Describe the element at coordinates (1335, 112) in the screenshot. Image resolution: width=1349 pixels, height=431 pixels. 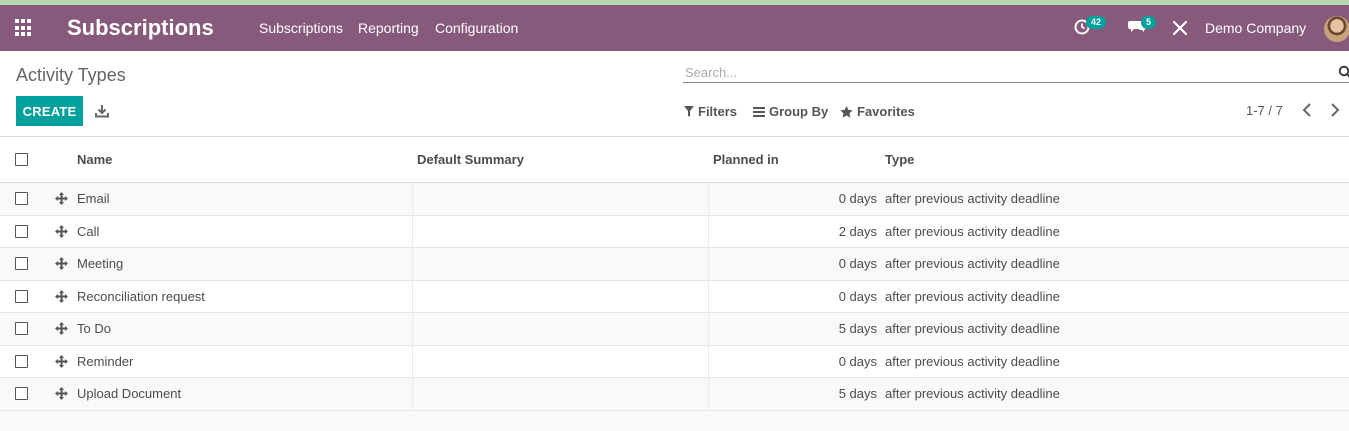
I see `chevron-right-icon` at that location.